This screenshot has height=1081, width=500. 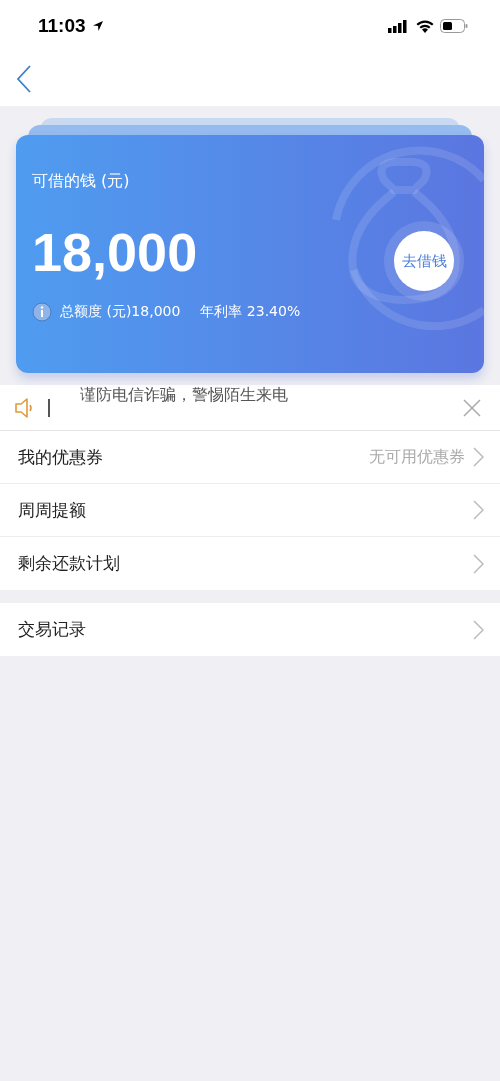 I want to click on menu-row: 我的优惠券 无可用优惠券, so click(x=250, y=457).